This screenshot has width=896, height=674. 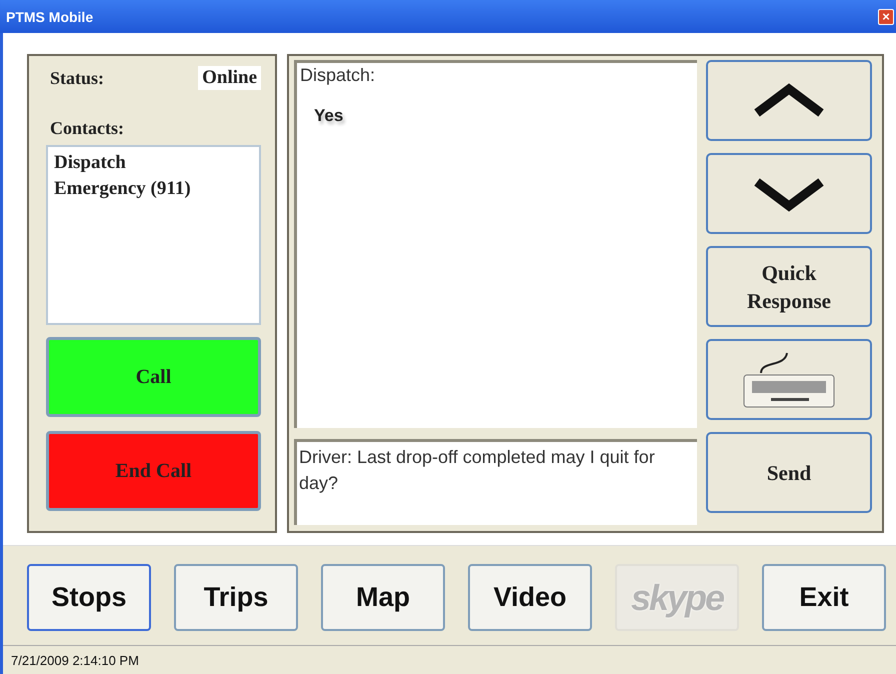 I want to click on status-value: Online, so click(x=229, y=78).